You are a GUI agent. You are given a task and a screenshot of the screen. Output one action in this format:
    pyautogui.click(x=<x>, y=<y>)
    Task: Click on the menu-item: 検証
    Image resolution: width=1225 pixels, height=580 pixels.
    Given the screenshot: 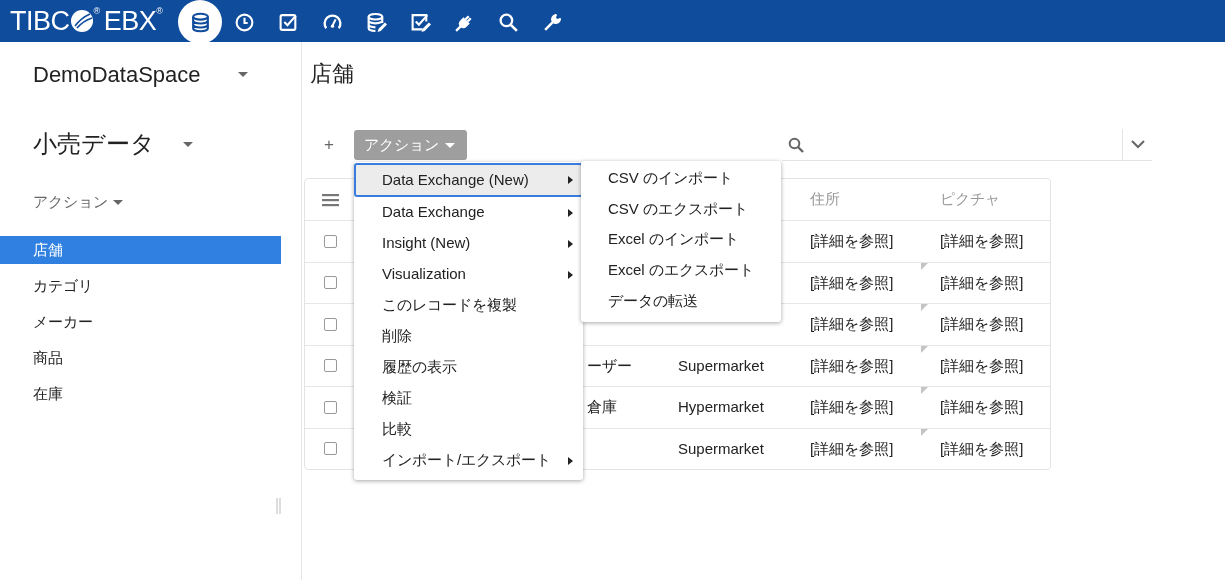 What is the action you would take?
    pyautogui.click(x=468, y=398)
    